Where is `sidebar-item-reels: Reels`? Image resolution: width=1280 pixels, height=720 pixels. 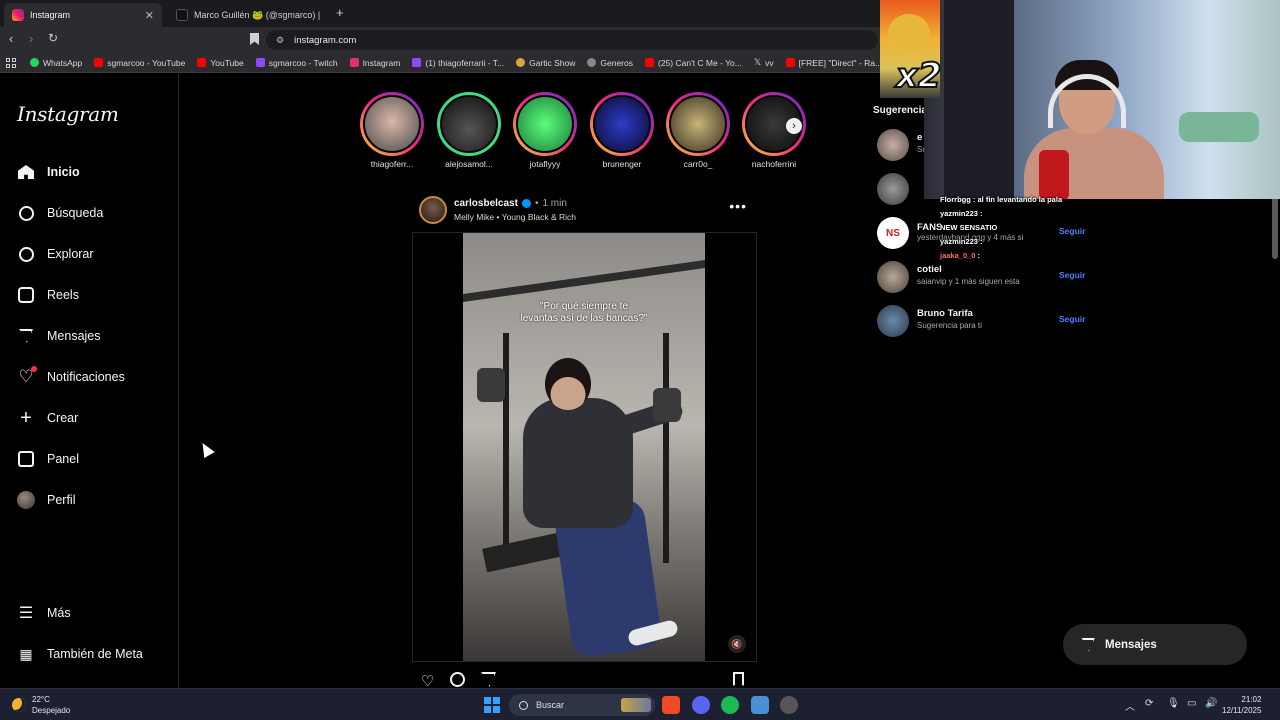
sidebar-item-reels: Reels is located at coordinates (48, 295).